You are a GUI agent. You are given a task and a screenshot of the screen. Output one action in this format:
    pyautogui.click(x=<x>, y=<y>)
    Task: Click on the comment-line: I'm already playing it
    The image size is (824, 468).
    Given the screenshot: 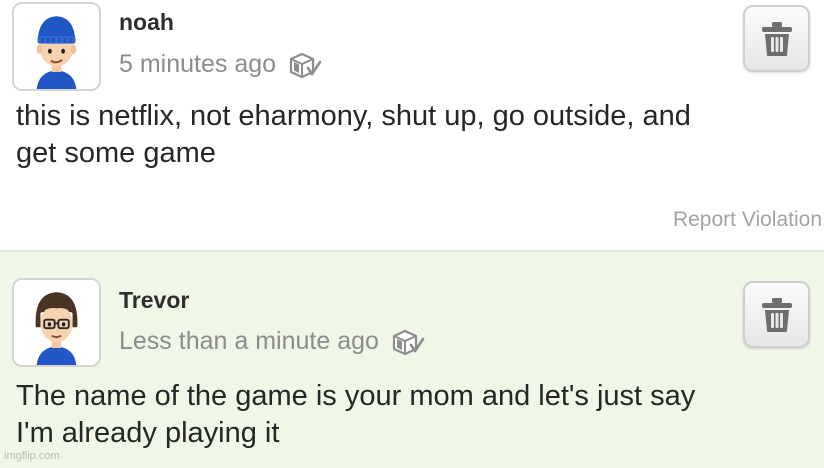 What is the action you would take?
    pyautogui.click(x=148, y=433)
    